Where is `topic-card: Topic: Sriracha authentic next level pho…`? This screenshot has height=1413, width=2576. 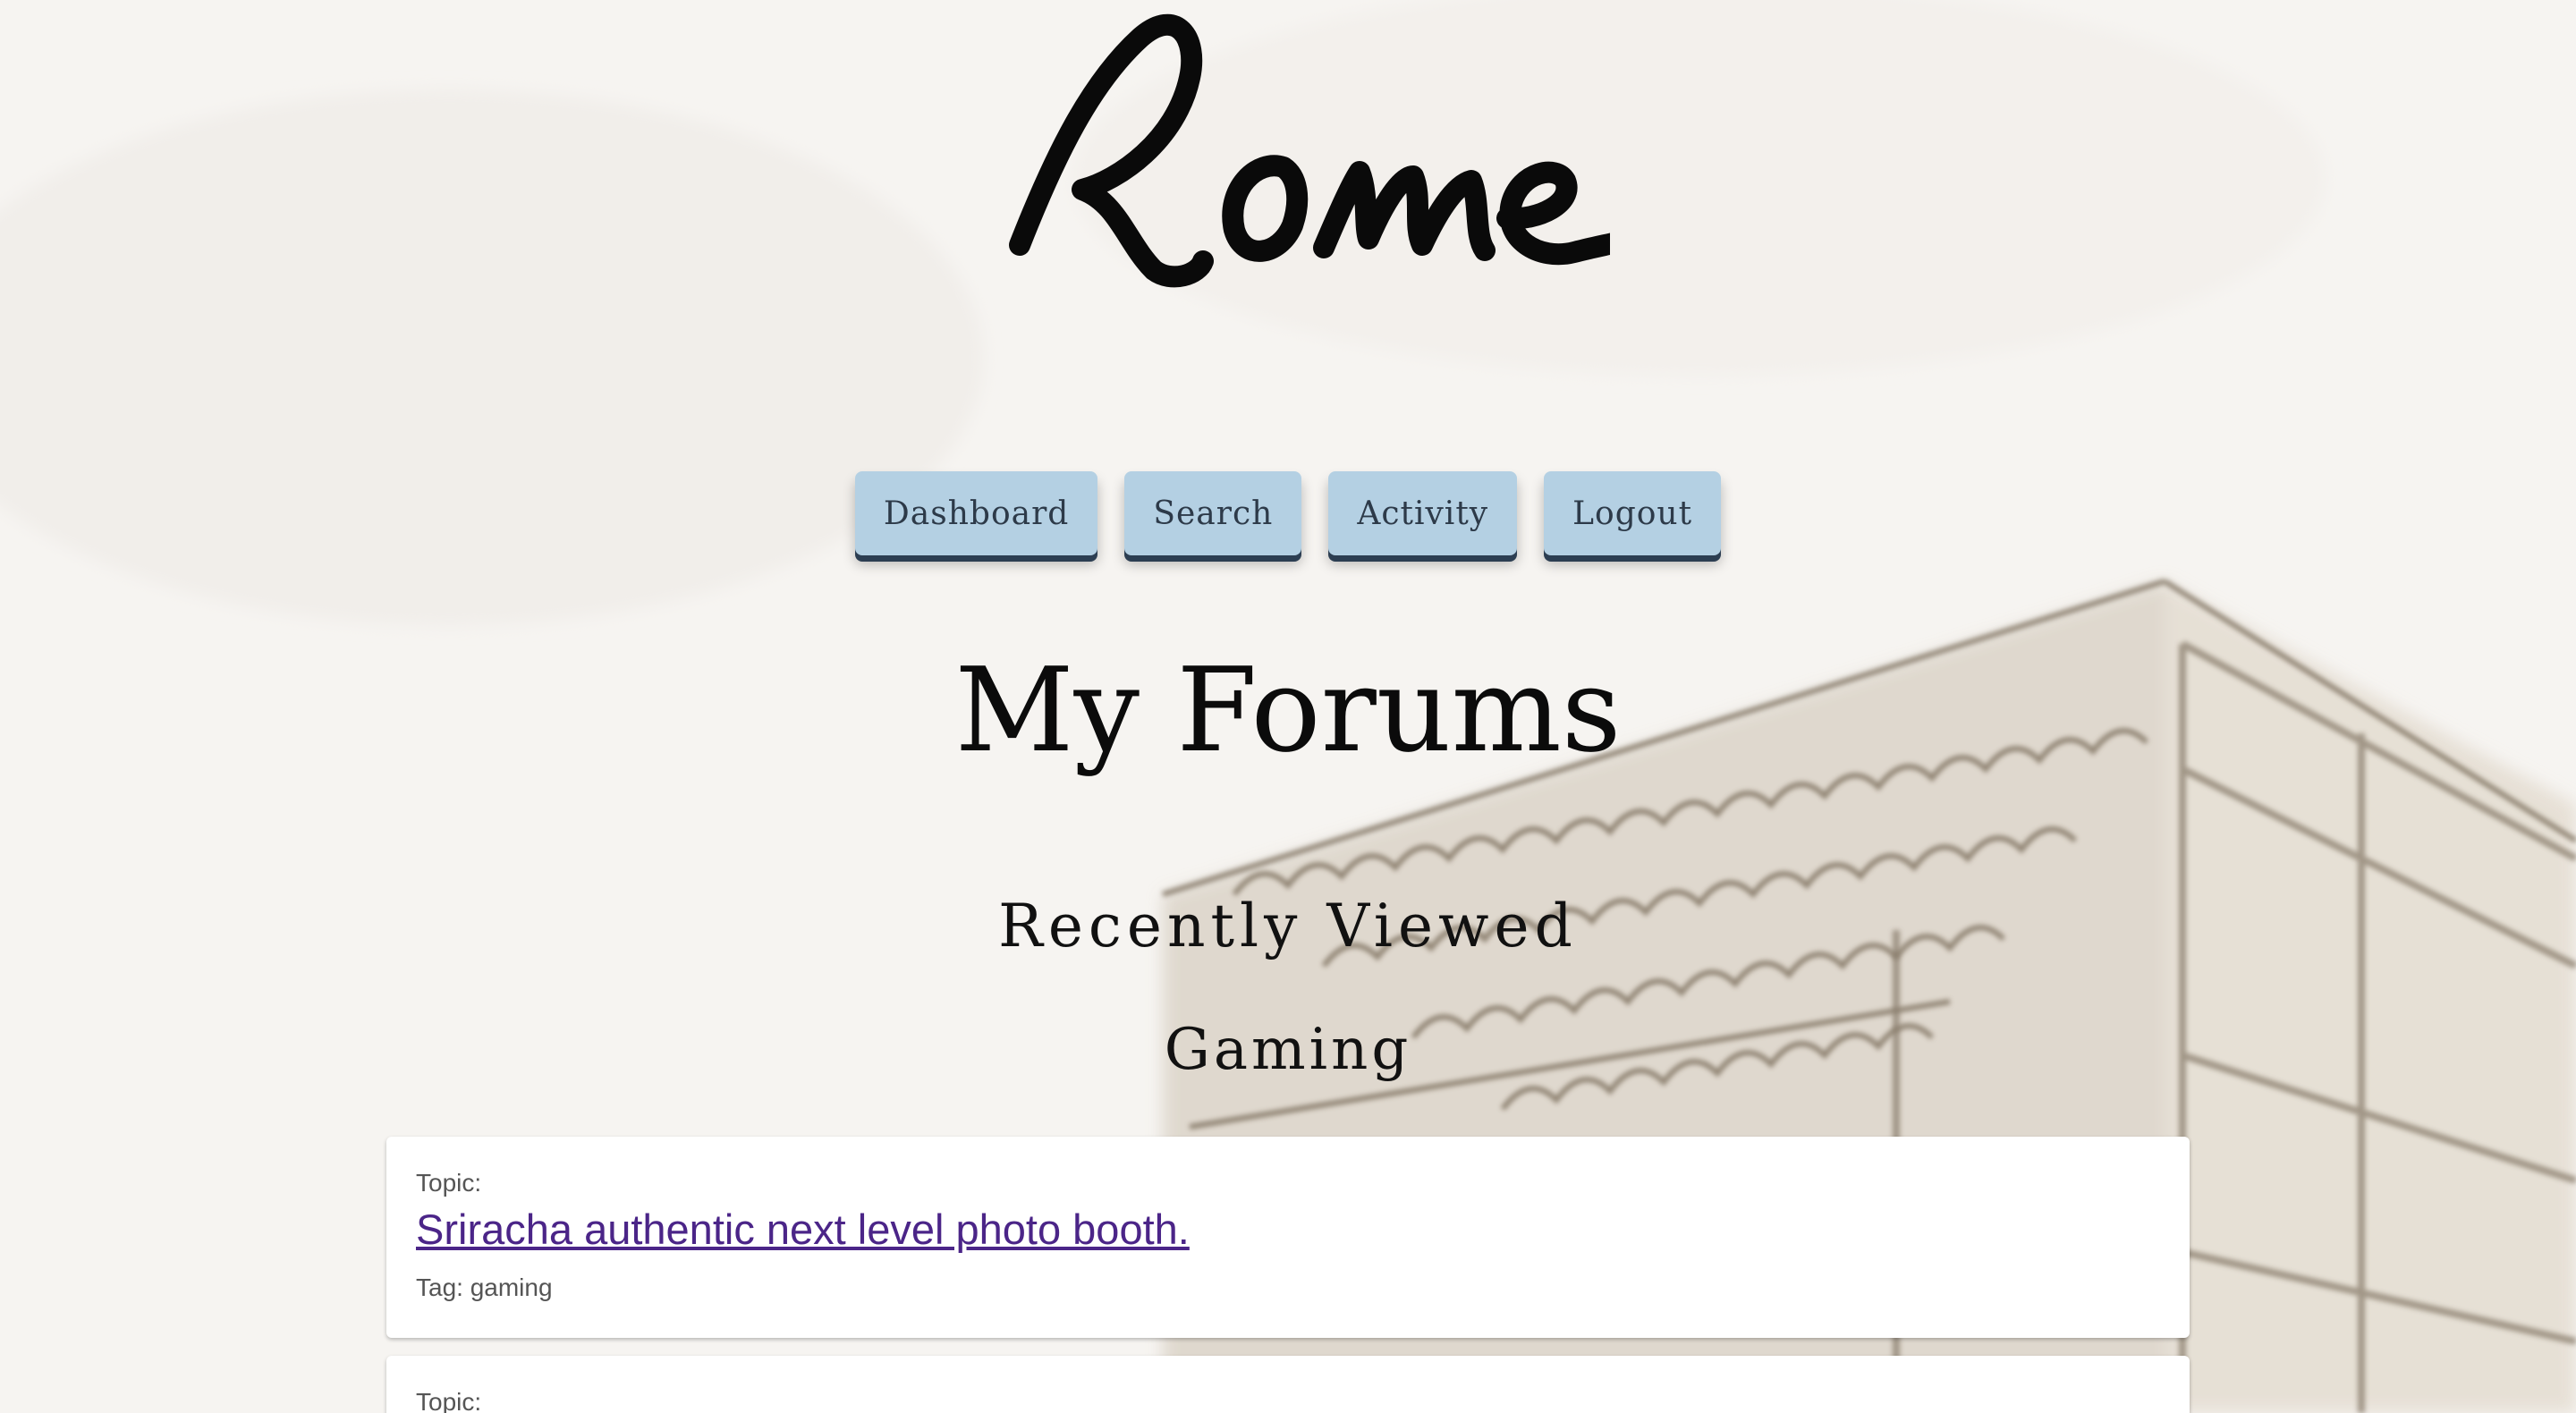 topic-card: Topic: Sriracha authentic next level pho… is located at coordinates (1288, 1237).